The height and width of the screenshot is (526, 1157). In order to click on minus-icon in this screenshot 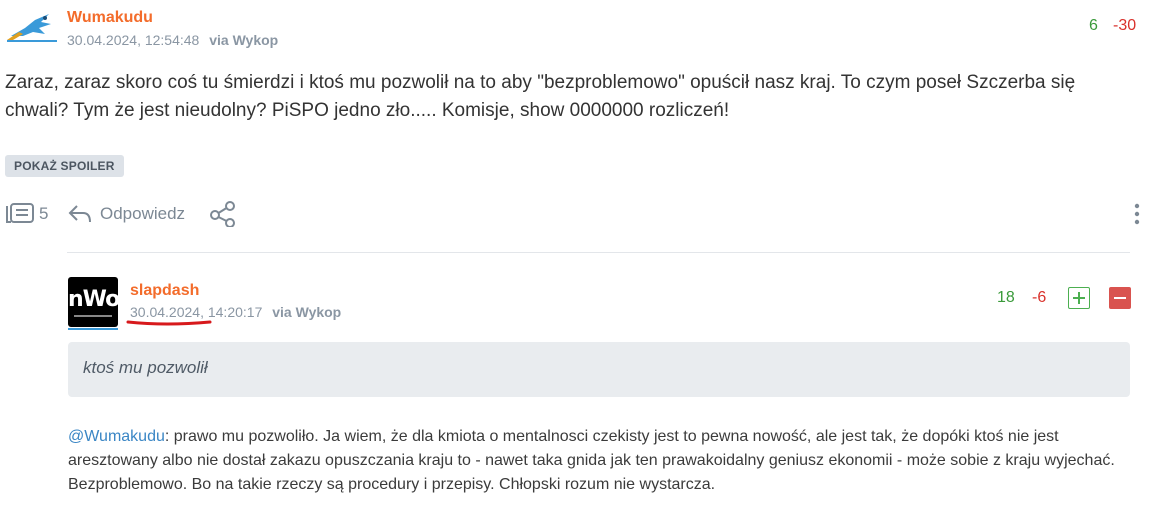, I will do `click(1120, 298)`.